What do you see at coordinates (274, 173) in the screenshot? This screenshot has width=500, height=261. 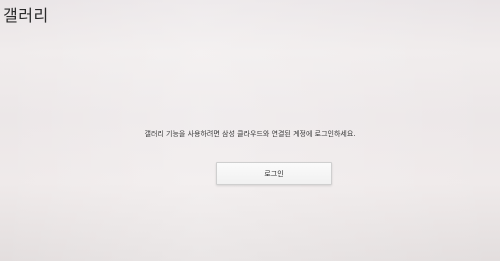 I see `login-button: 로그인` at bounding box center [274, 173].